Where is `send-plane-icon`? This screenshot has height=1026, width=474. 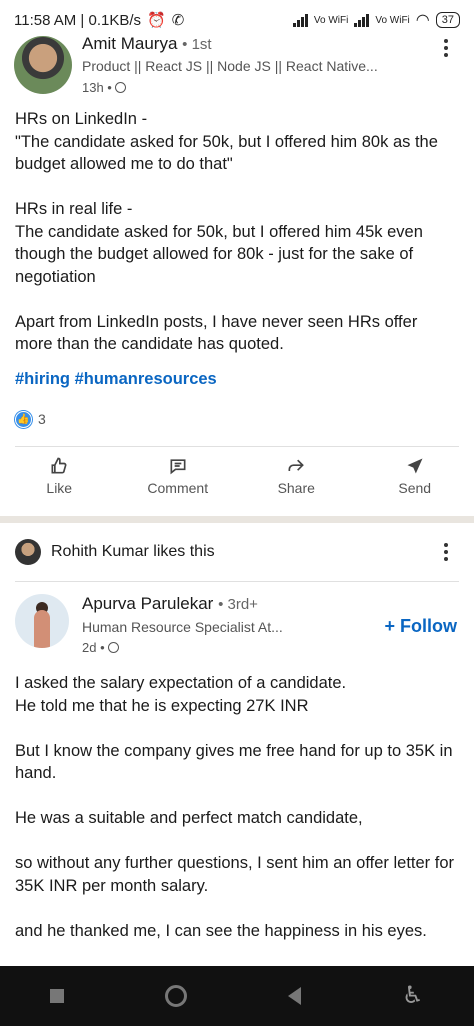 send-plane-icon is located at coordinates (415, 465).